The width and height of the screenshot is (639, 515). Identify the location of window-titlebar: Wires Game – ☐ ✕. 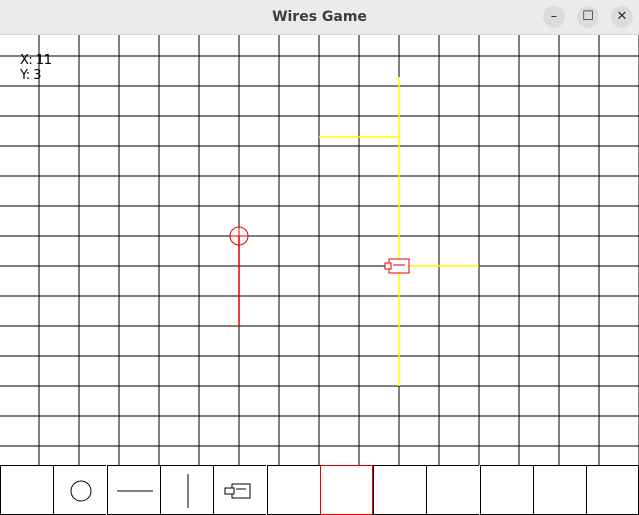
(319, 17).